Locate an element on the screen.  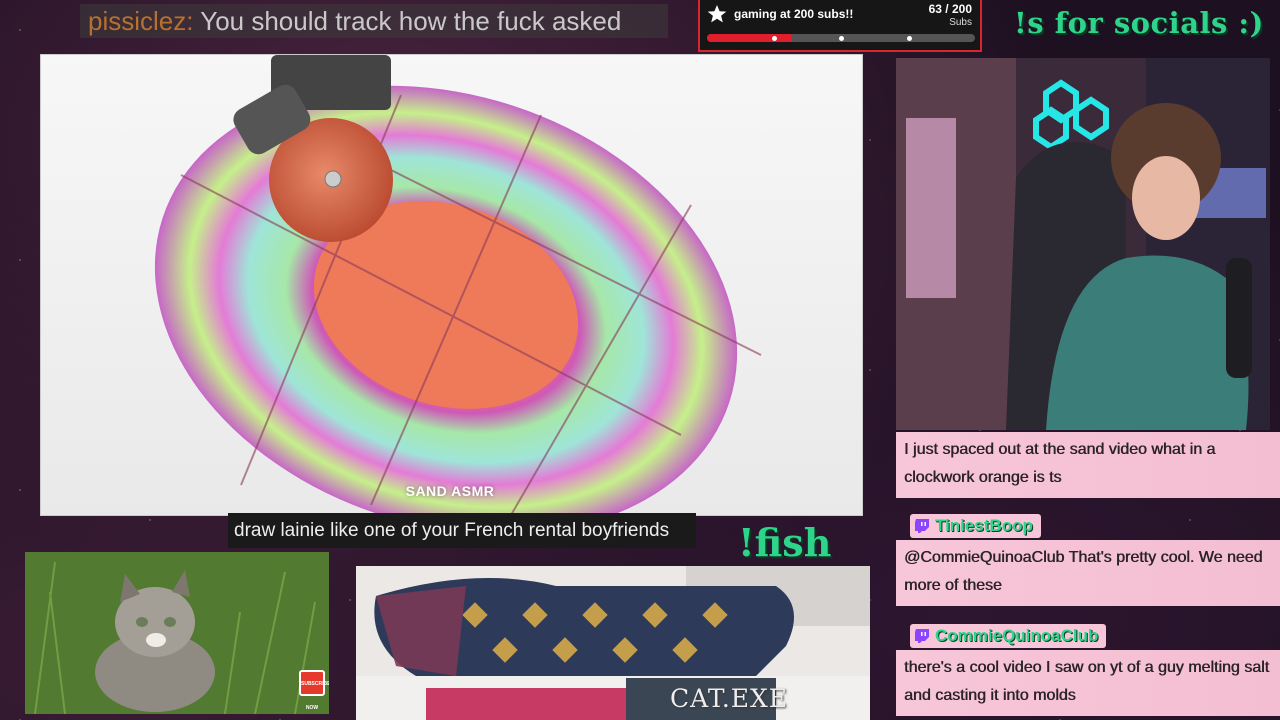
star-icon is located at coordinates (717, 14).